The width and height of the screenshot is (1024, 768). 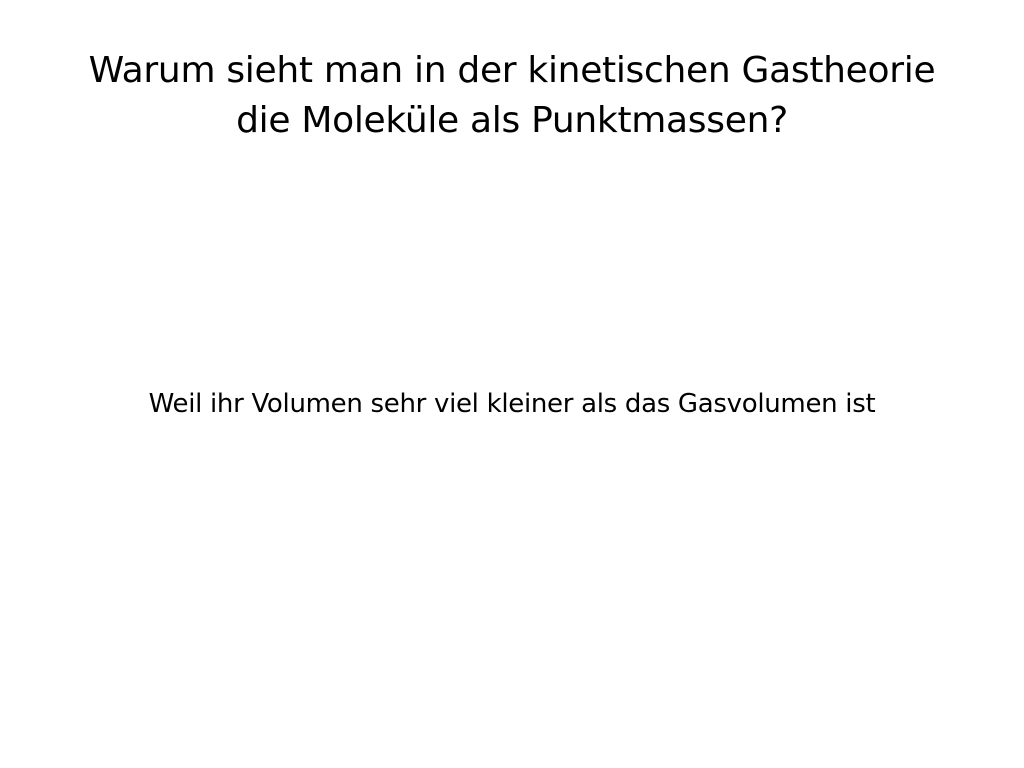 I want to click on slide-title-line-2: die Moleküle als Punktmassen?, so click(x=512, y=120).